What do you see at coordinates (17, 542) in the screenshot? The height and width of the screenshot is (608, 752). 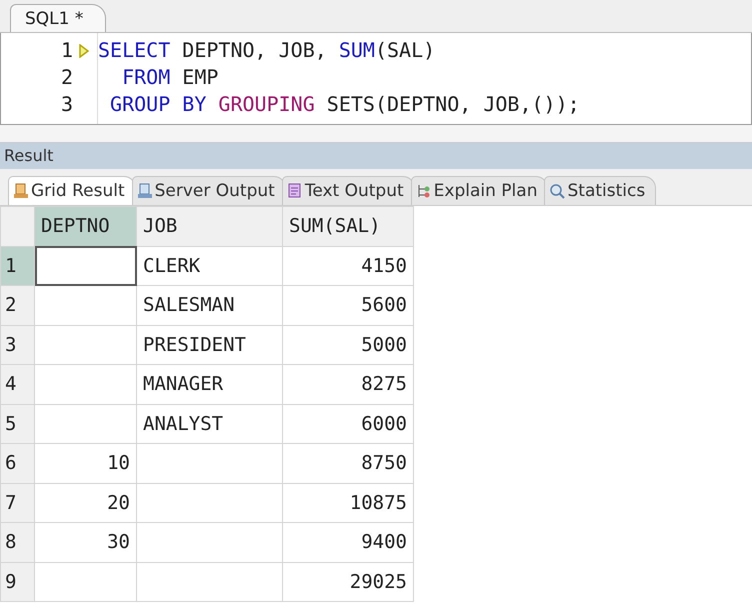 I see `row-number: 8` at bounding box center [17, 542].